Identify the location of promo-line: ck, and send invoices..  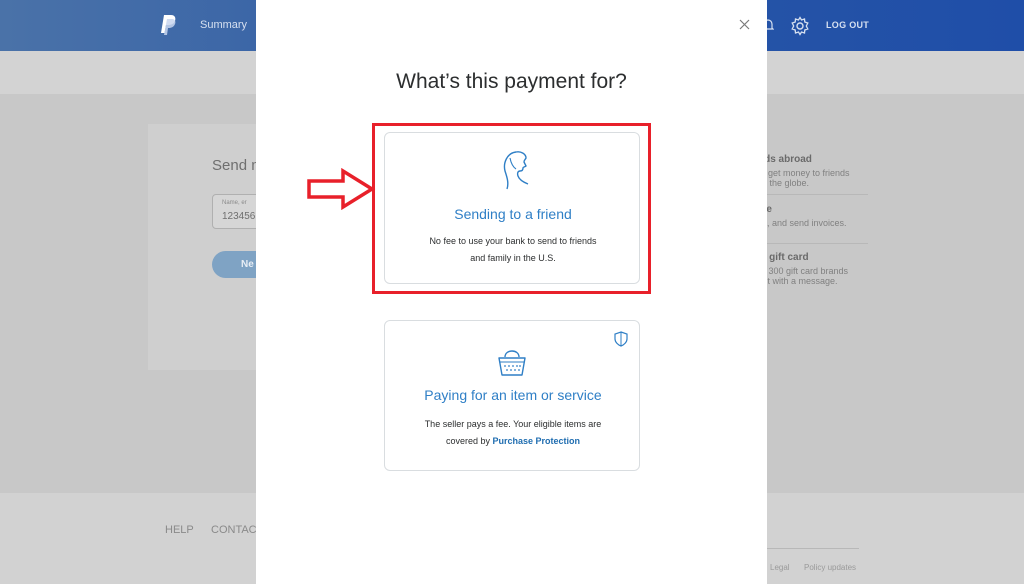
(802, 223).